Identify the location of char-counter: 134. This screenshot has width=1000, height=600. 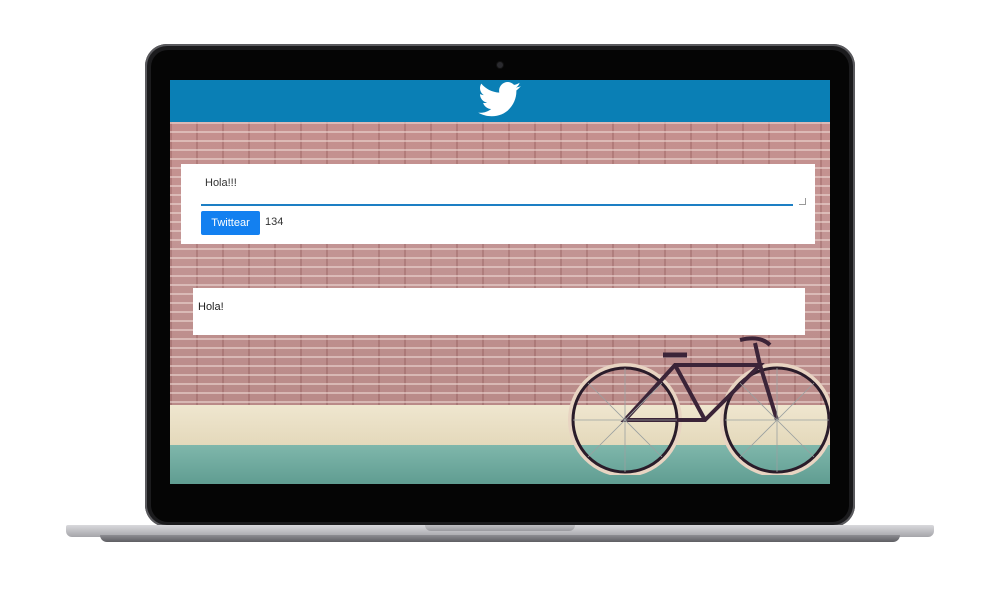
(274, 222).